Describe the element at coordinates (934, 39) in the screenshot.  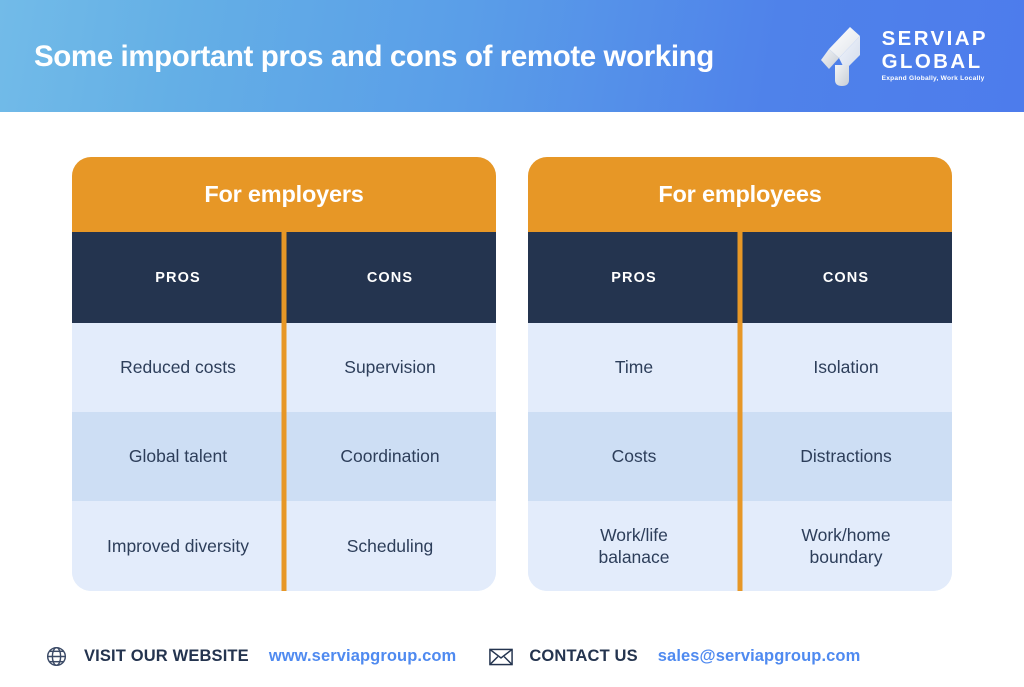
I see `logo-name-line-1: SERVIAP` at that location.